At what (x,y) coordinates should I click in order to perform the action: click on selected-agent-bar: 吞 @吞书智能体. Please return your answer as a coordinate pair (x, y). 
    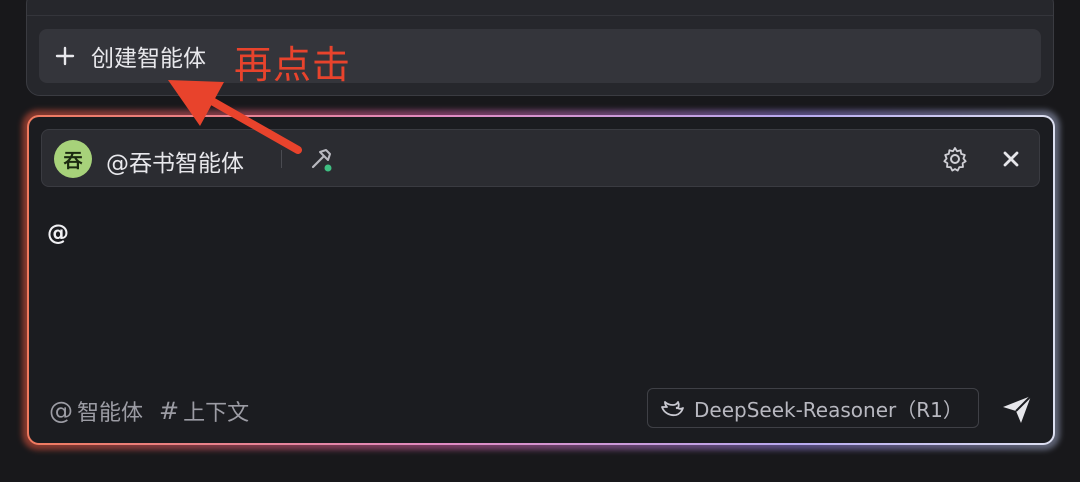
    Looking at the image, I should click on (540, 158).